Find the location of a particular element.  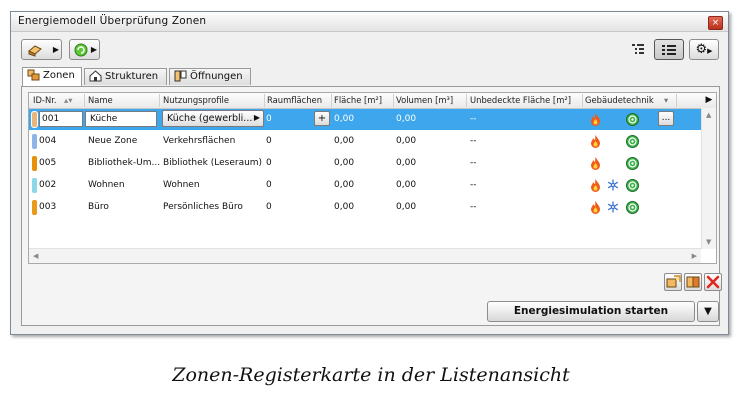

title-bar: Energiemodell Überprüfung Zonen × is located at coordinates (369, 22).